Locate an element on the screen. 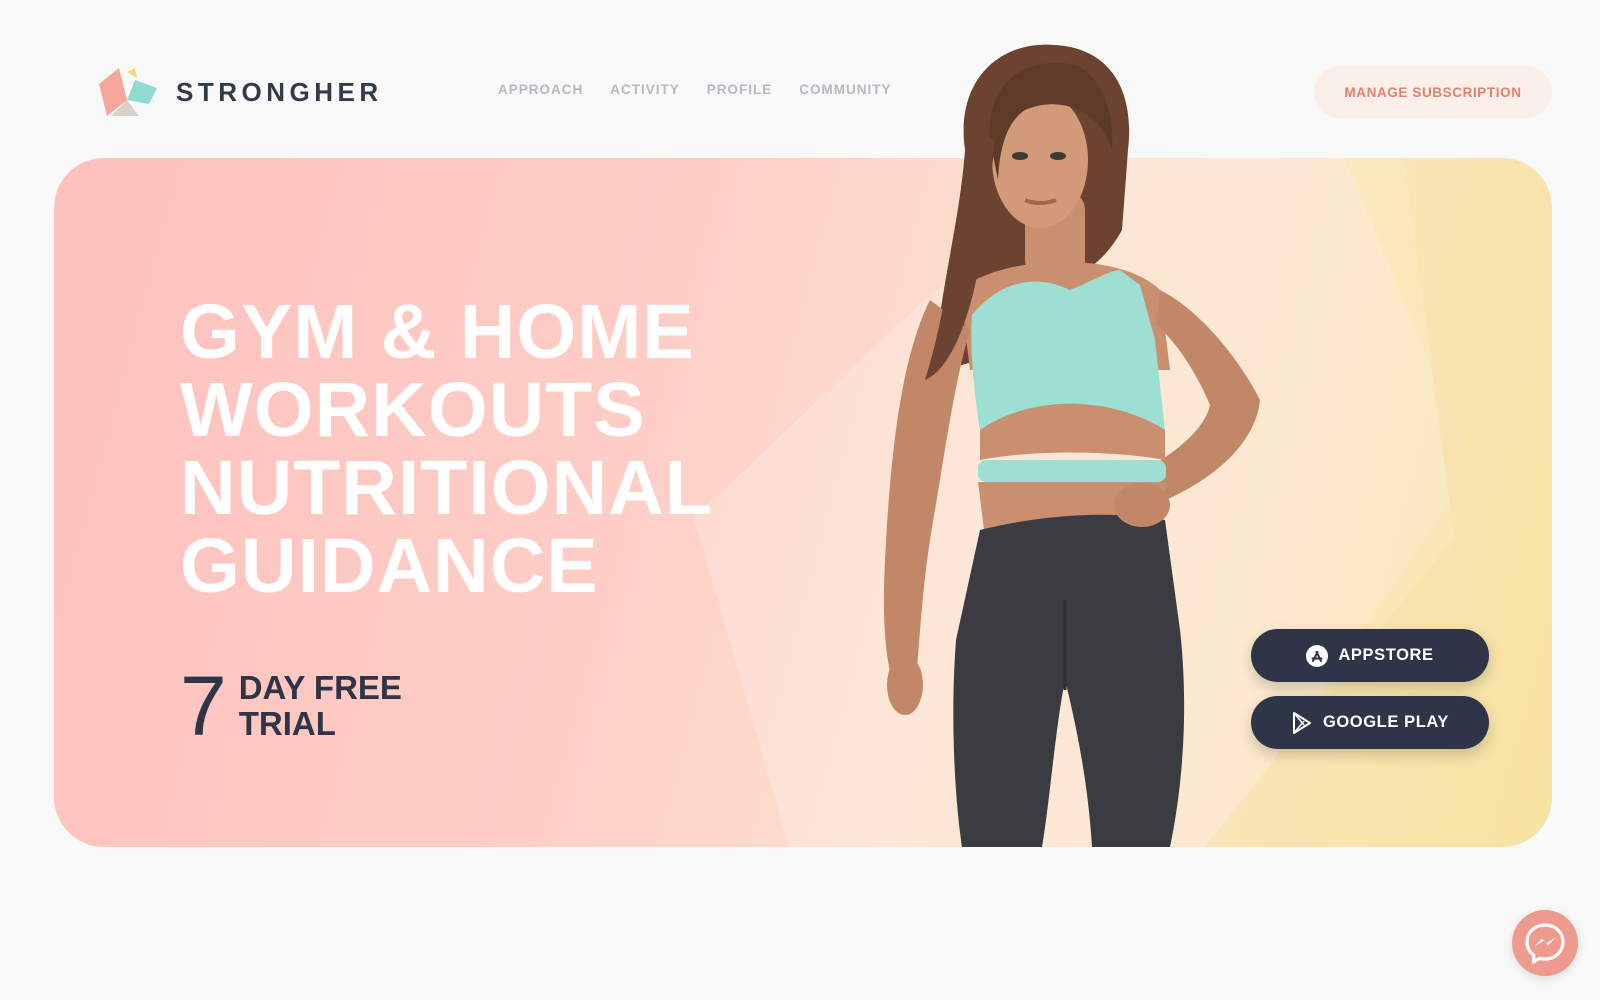  hero-headline: GYM & HOME WORKOUTS NUTRITIONAL GUIDANCE is located at coordinates (446, 449).